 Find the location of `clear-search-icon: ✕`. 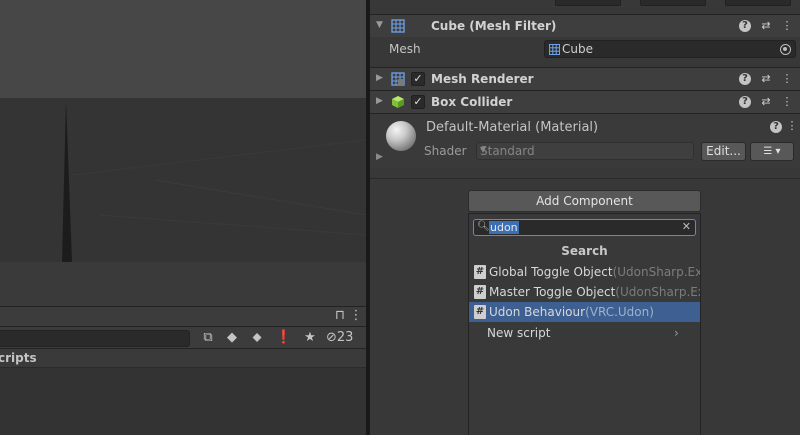

clear-search-icon: ✕ is located at coordinates (686, 226).